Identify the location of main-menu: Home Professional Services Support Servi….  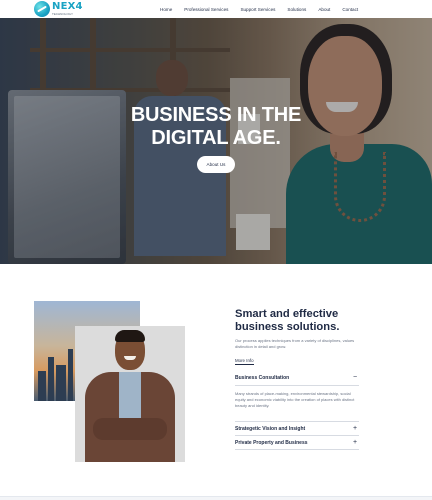
(259, 9).